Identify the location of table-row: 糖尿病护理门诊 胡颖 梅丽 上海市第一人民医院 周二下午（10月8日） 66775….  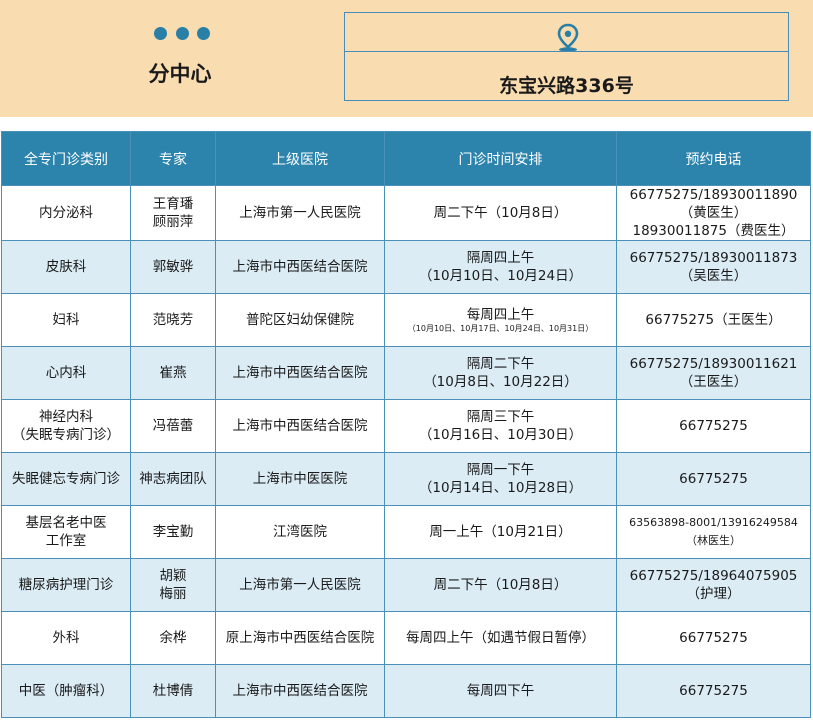
(406, 585).